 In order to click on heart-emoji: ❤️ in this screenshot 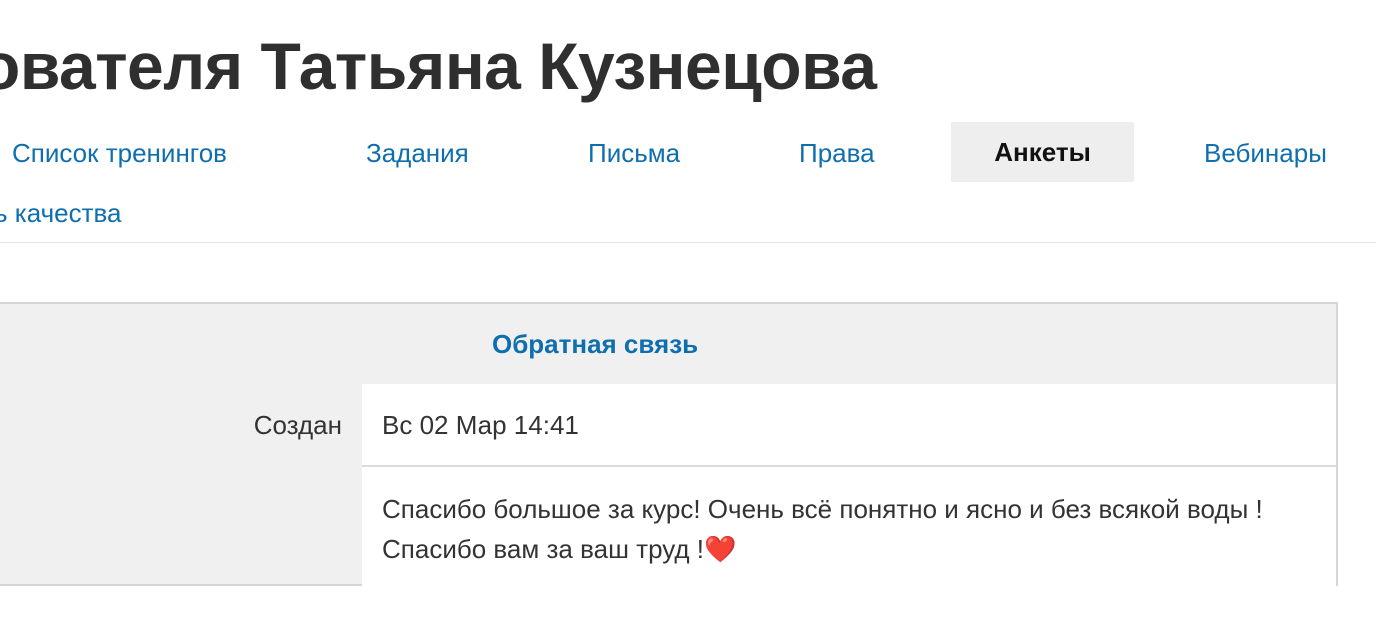, I will do `click(720, 549)`.